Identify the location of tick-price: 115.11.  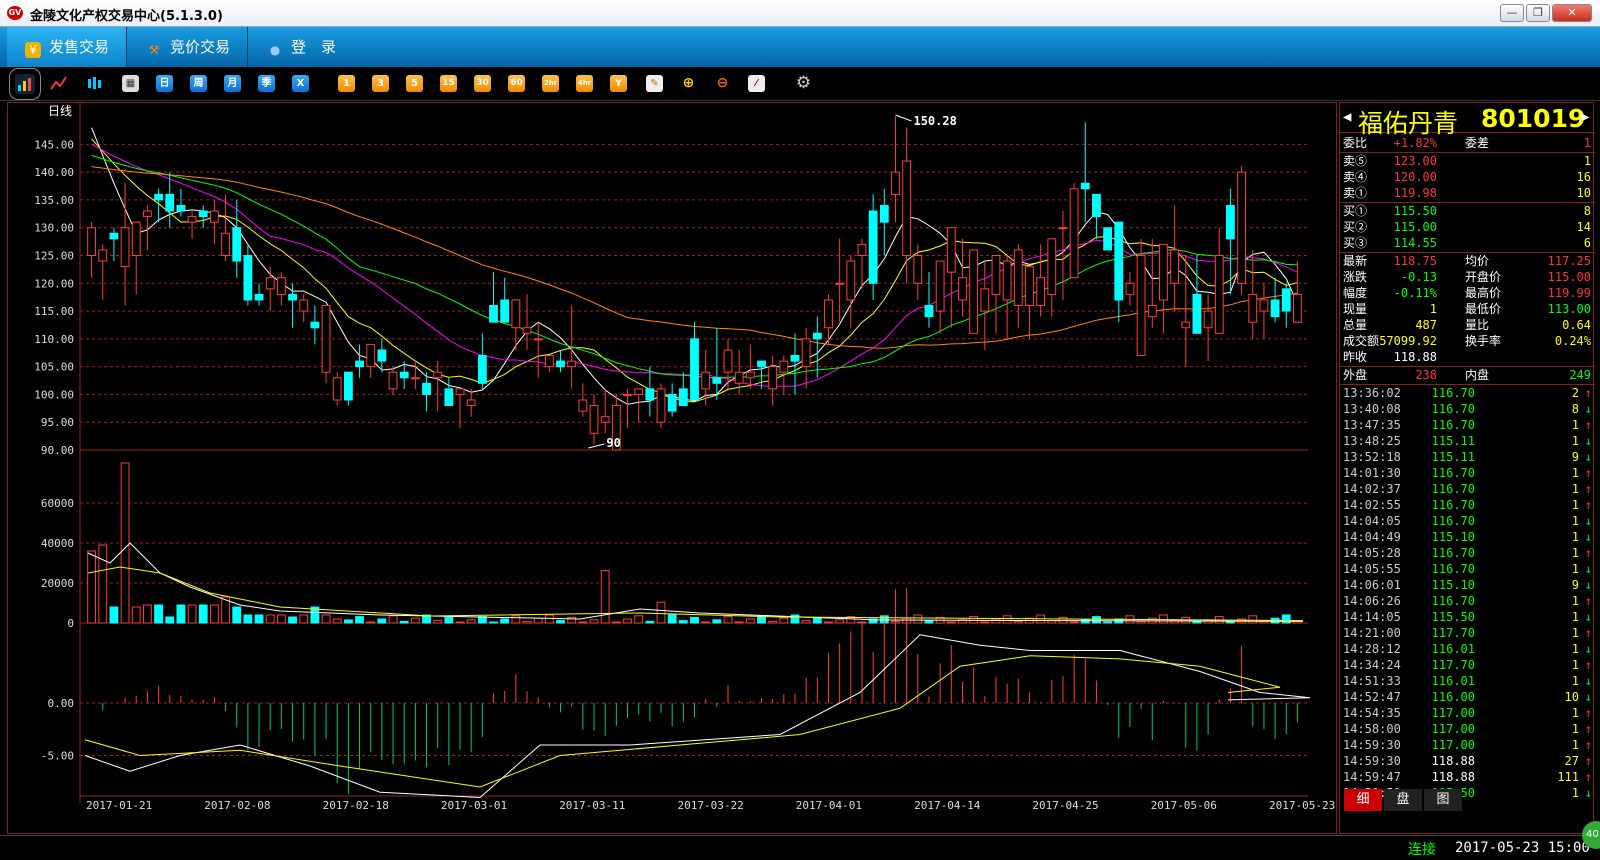
(1453, 441).